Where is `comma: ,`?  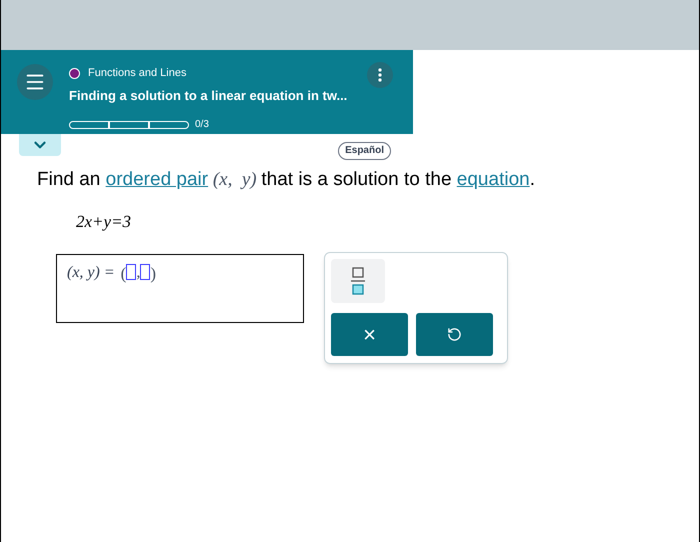
comma: , is located at coordinates (138, 273).